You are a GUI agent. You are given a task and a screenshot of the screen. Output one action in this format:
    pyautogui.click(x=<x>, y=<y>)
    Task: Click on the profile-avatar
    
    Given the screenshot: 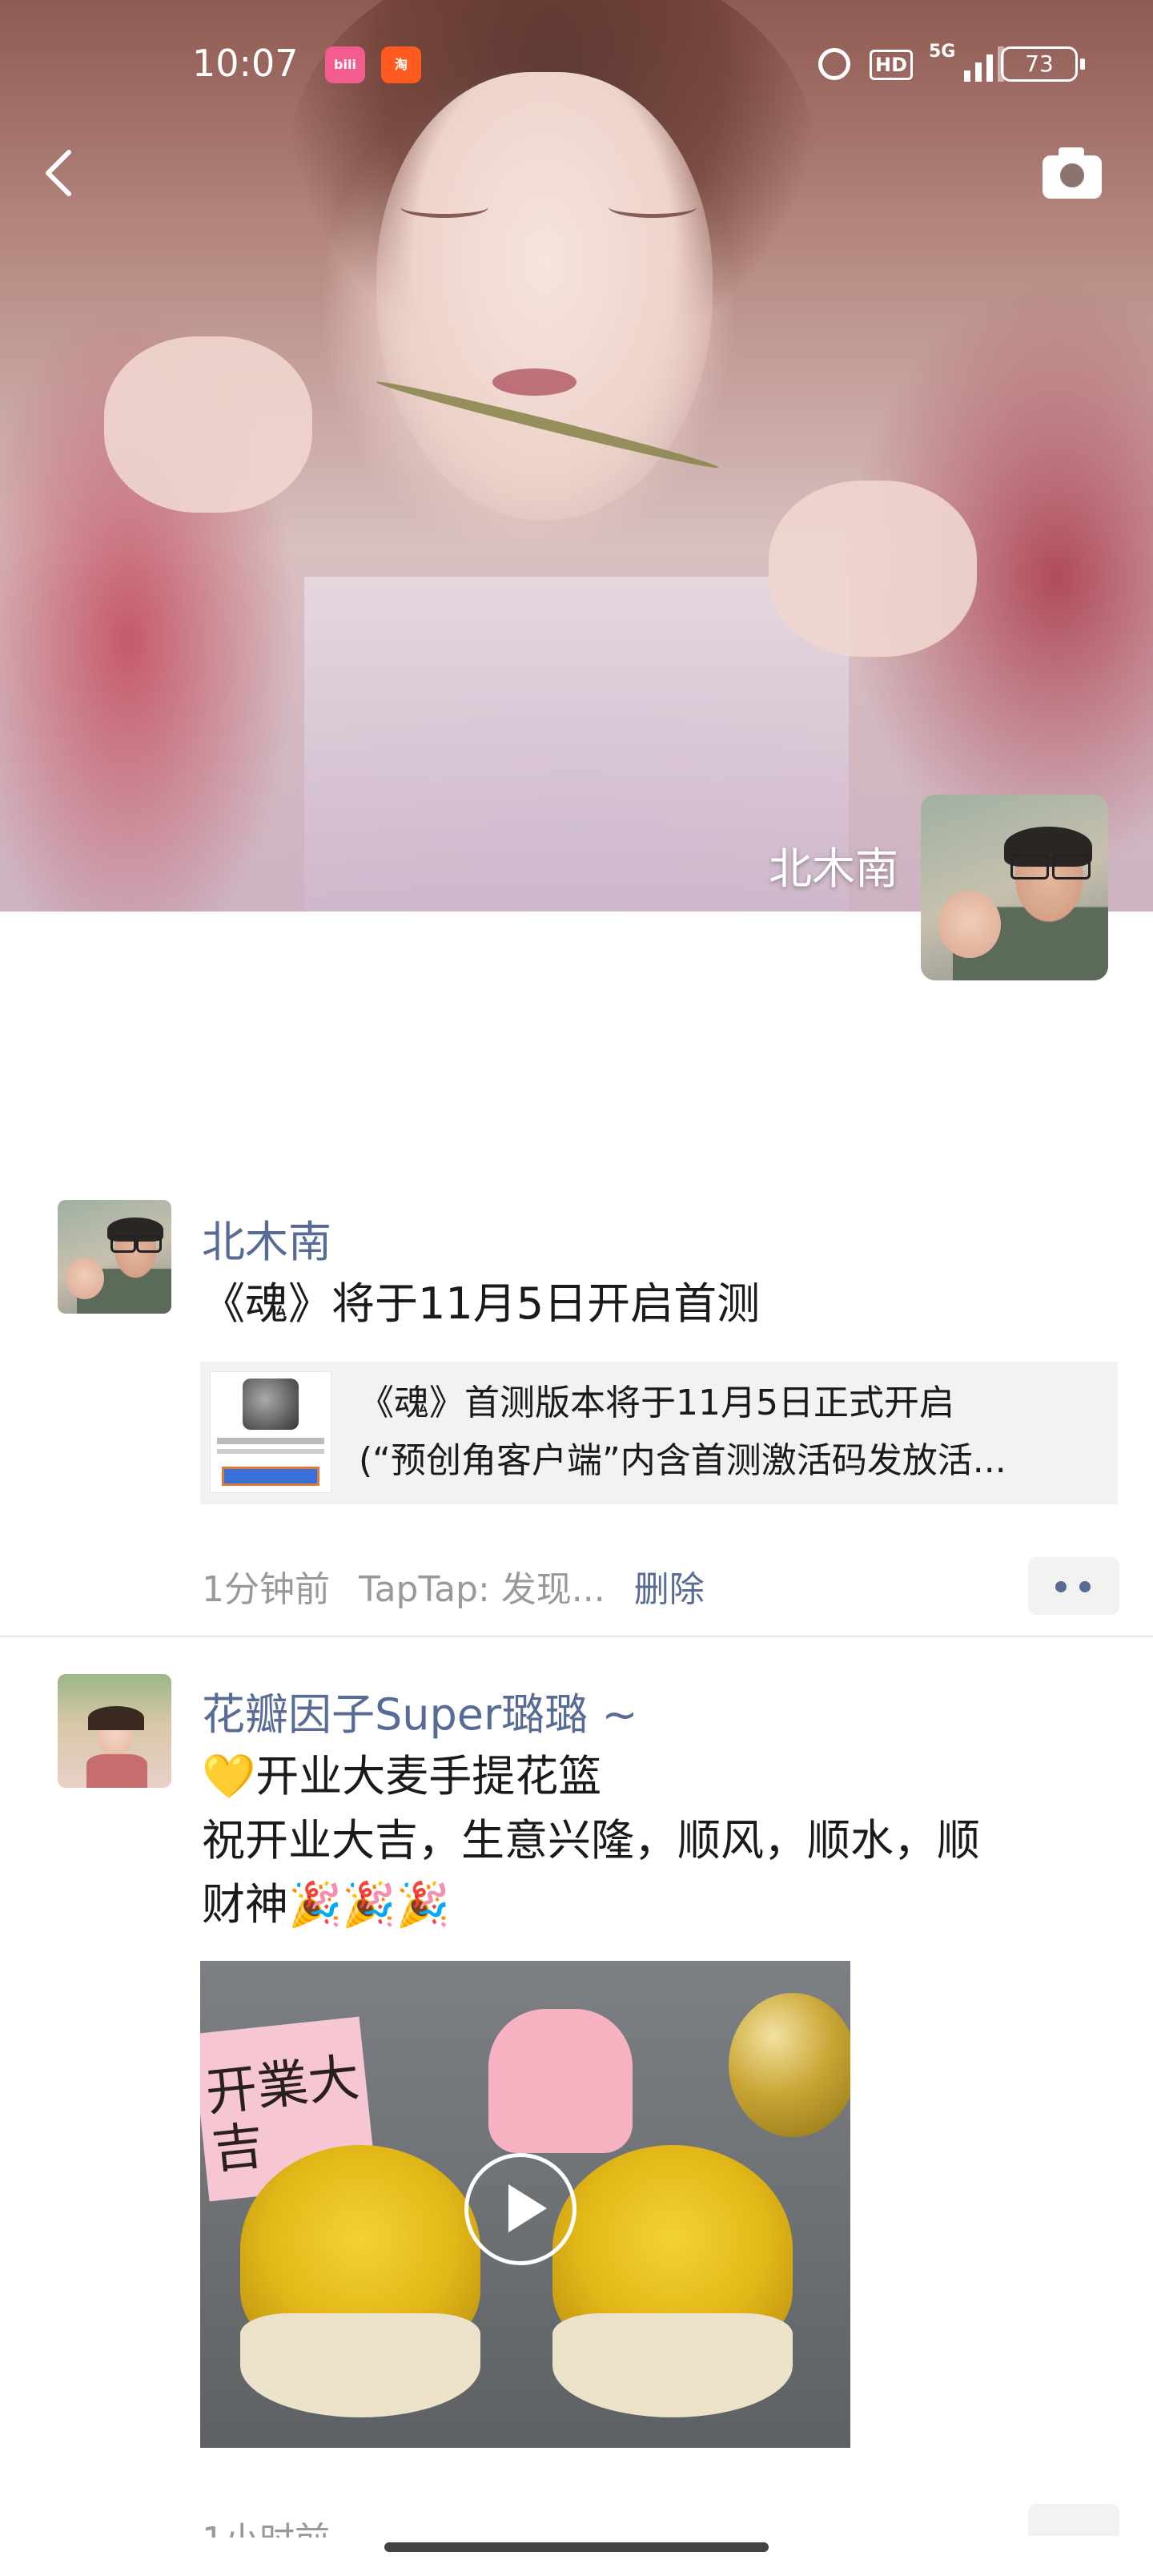 What is the action you would take?
    pyautogui.click(x=1015, y=888)
    